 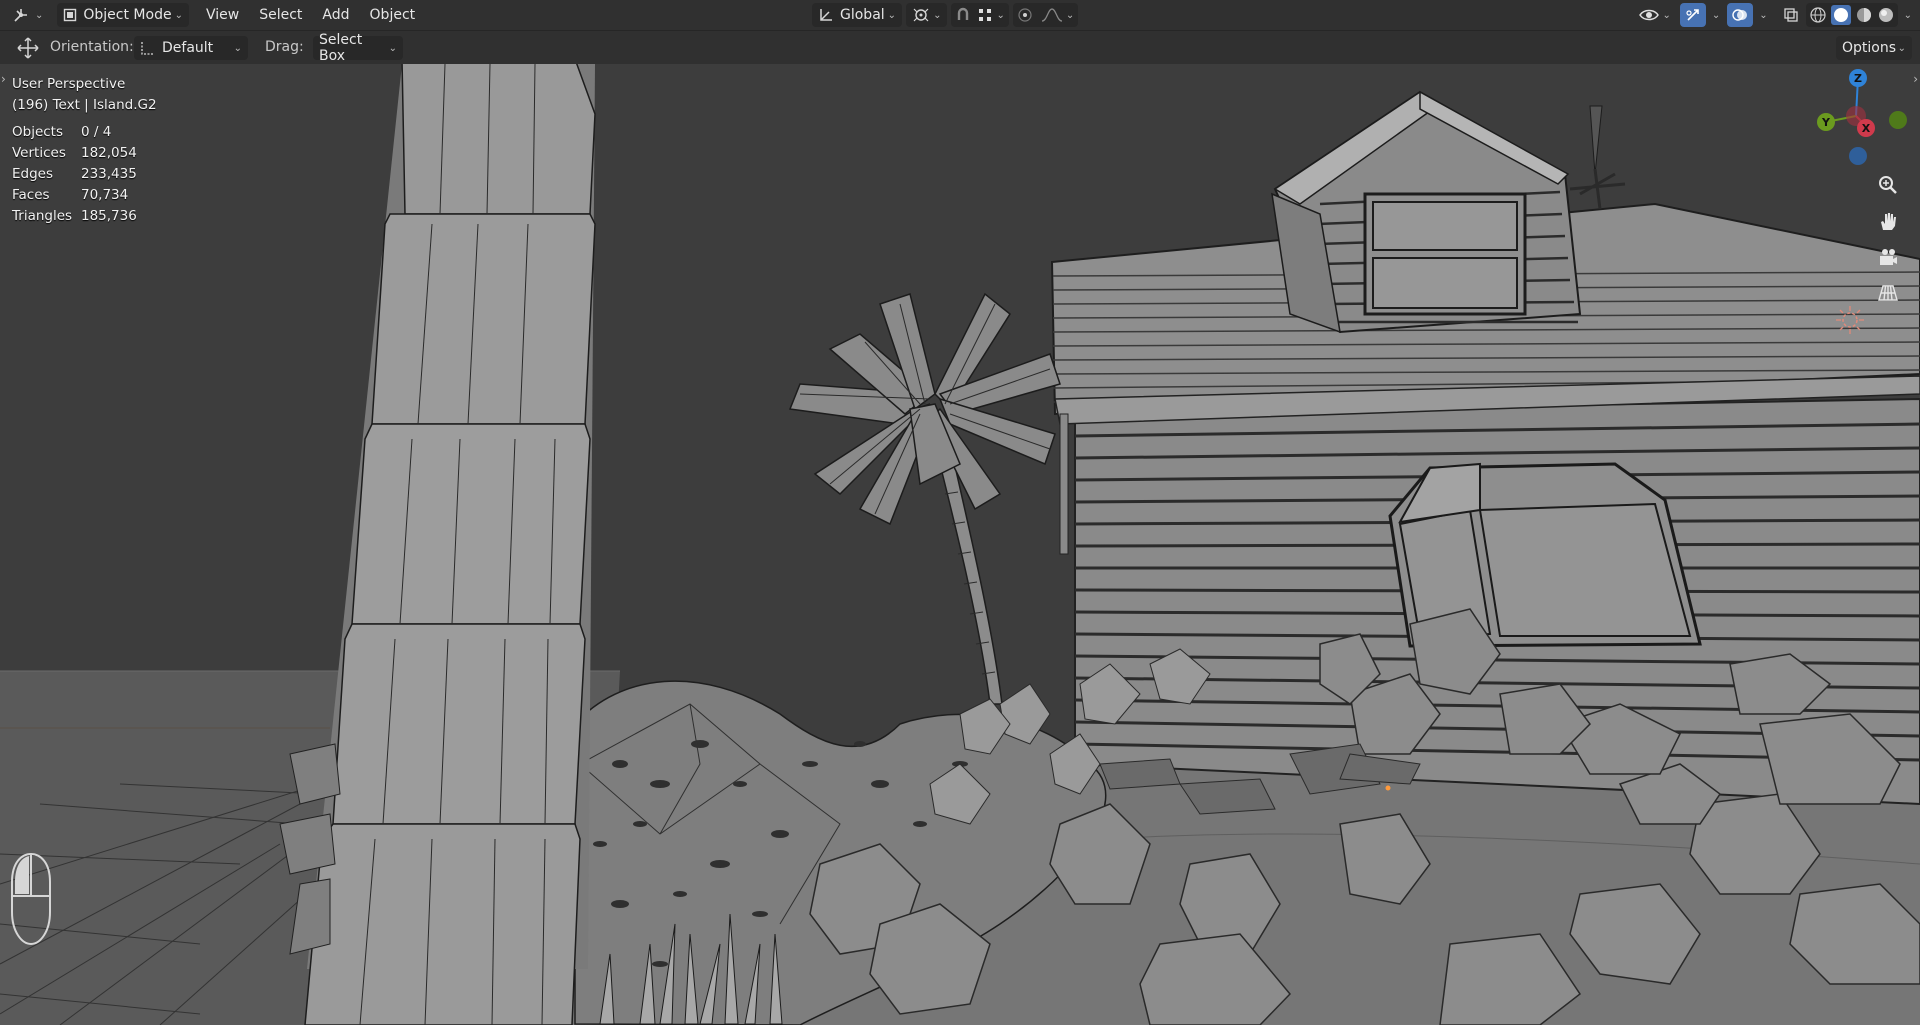 I want to click on stat-value: 233,435, so click(x=109, y=174).